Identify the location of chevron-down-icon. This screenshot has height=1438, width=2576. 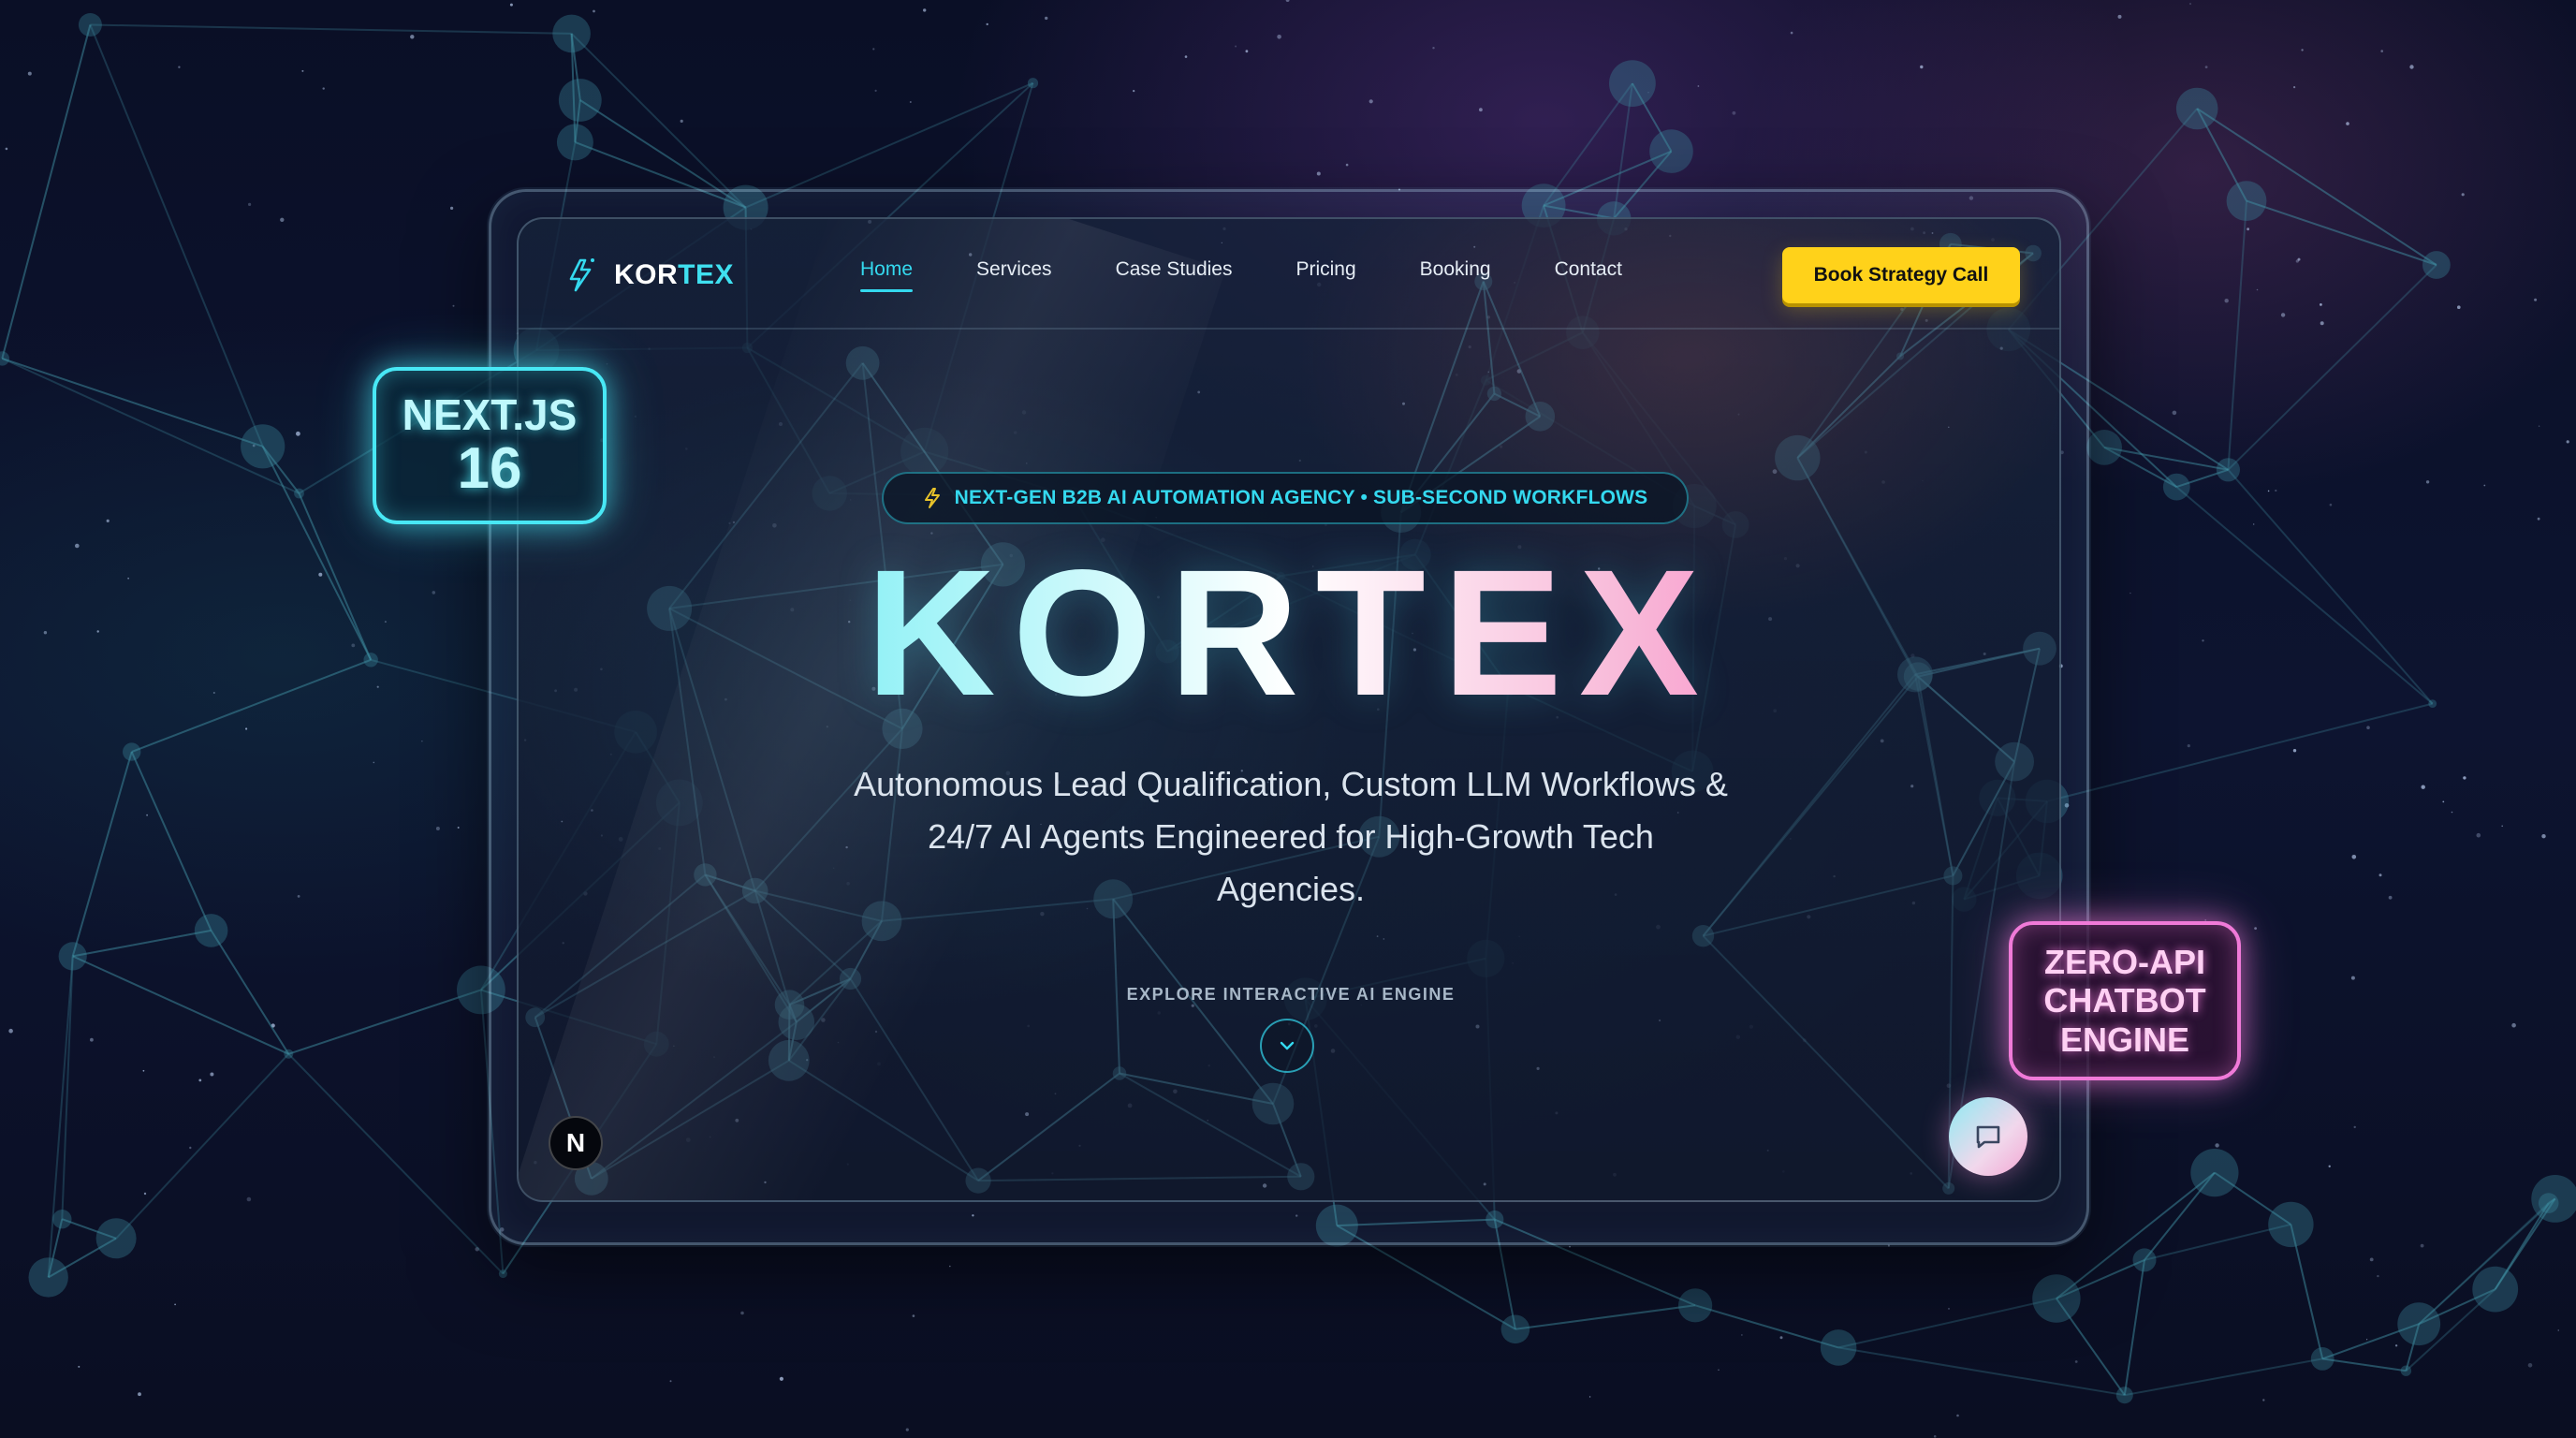
(1287, 1045).